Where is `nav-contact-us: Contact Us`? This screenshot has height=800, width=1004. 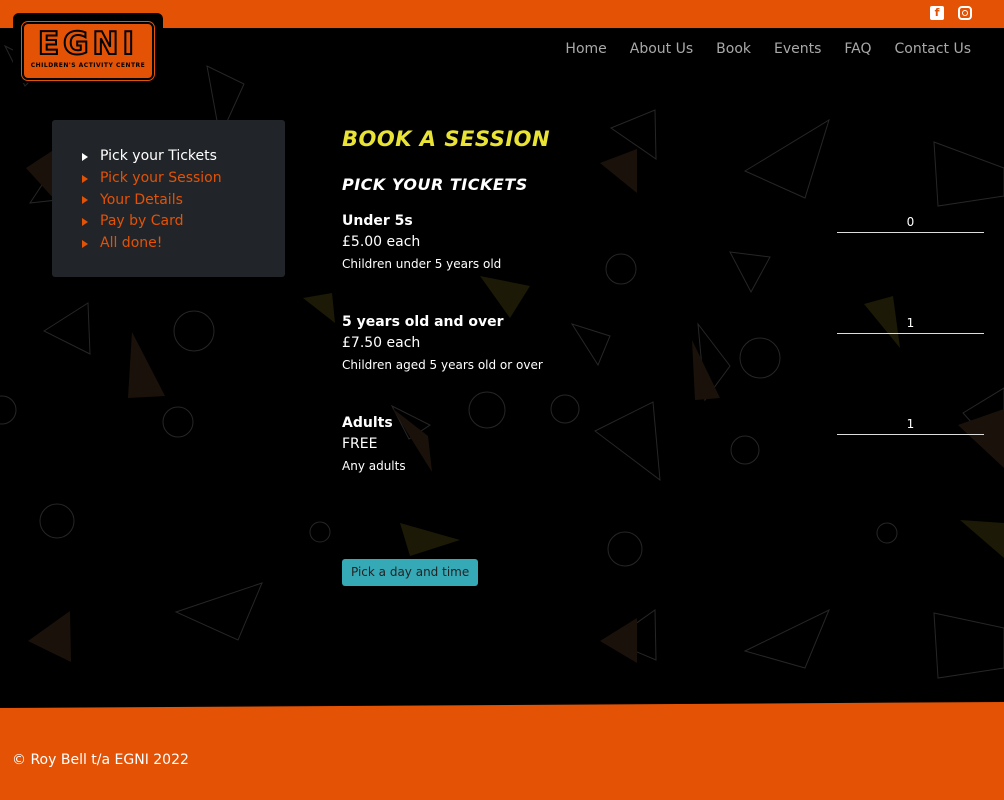
nav-contact-us: Contact Us is located at coordinates (933, 49).